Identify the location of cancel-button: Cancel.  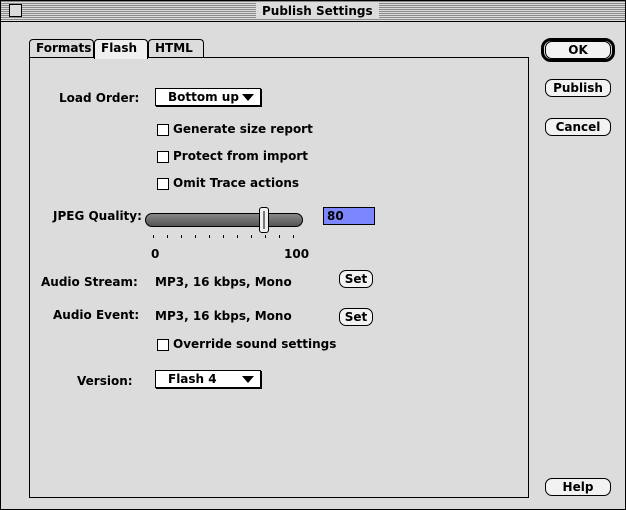
(578, 127).